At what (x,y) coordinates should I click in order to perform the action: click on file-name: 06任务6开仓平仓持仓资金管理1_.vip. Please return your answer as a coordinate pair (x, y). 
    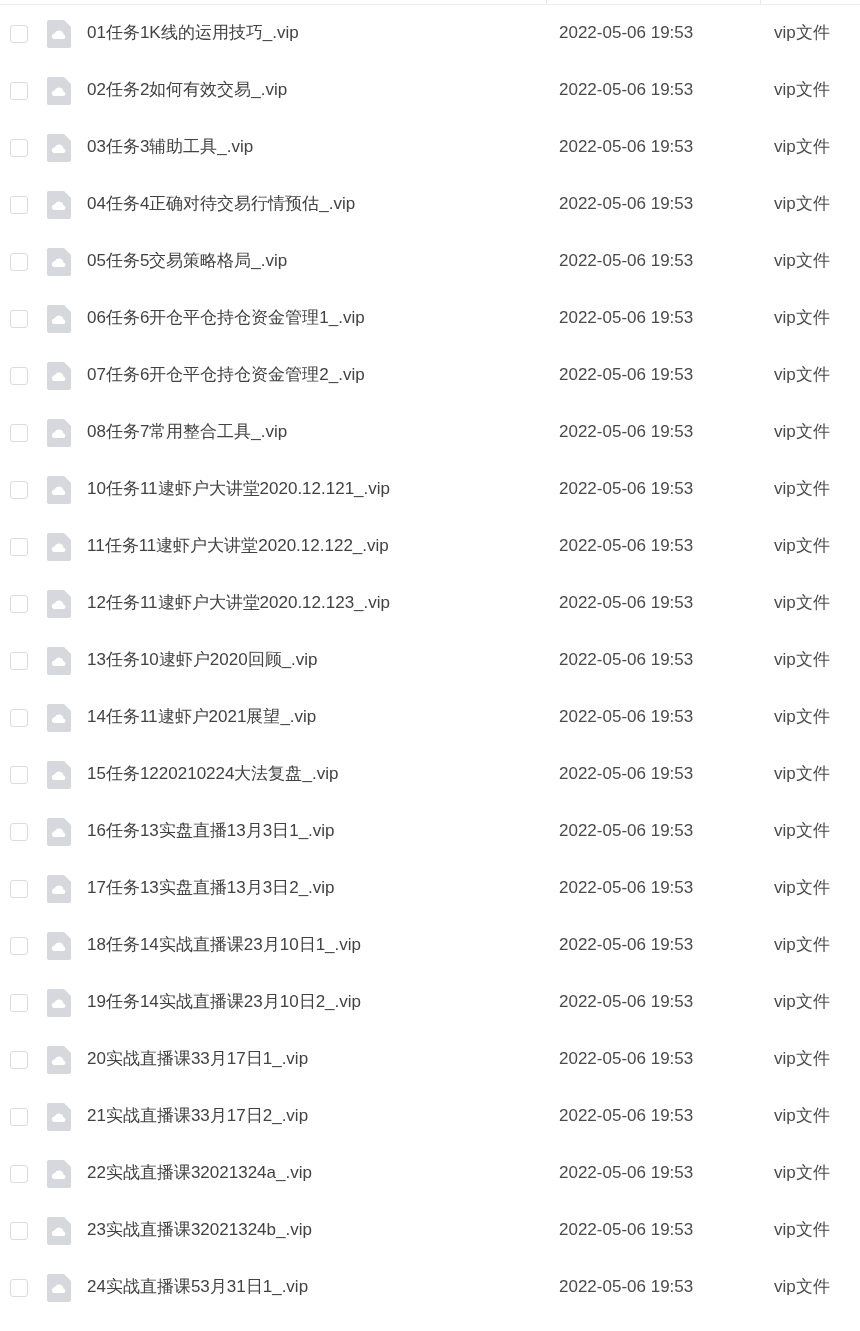
    Looking at the image, I should click on (226, 318).